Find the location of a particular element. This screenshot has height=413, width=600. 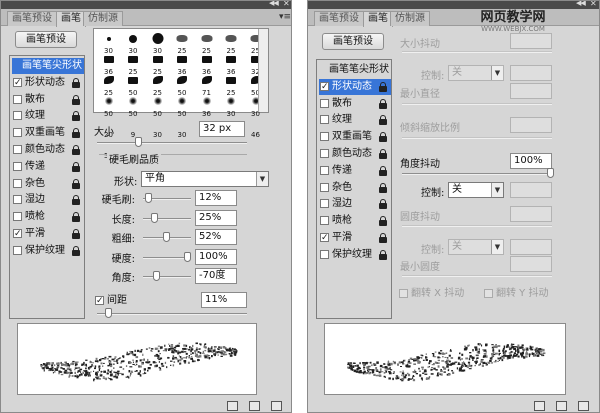

spacing-slider-thumb is located at coordinates (108, 313).